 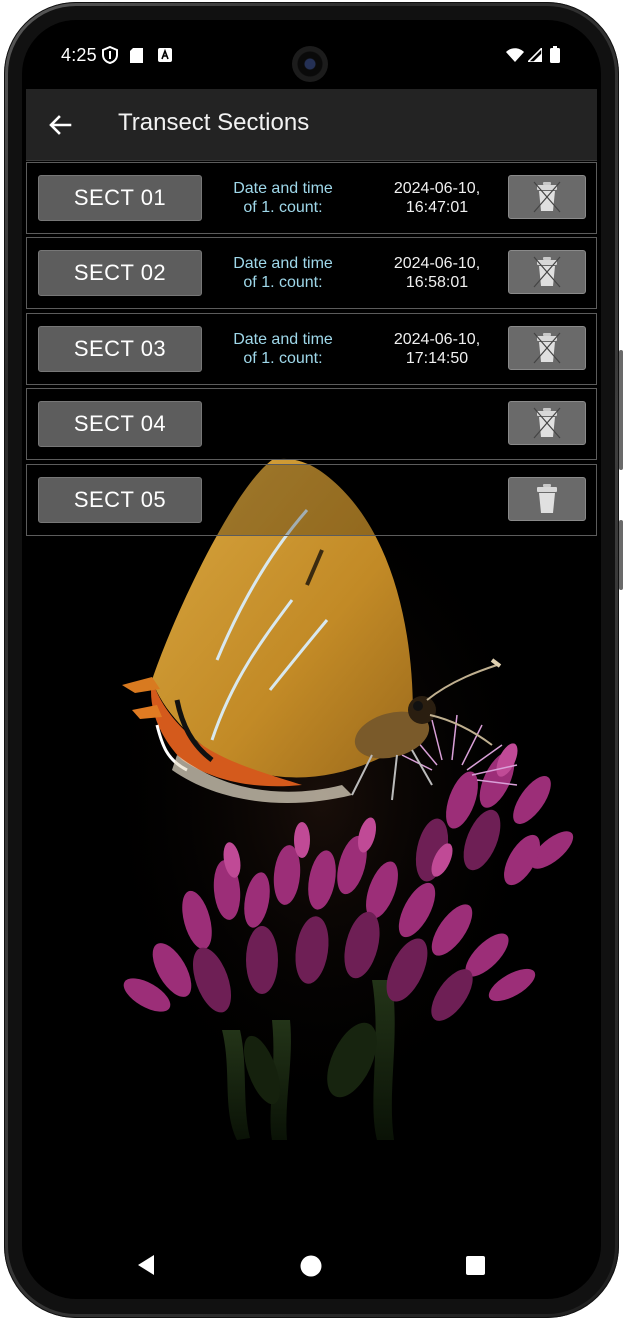 I want to click on home-circle-icon, so click(x=311, y=1266).